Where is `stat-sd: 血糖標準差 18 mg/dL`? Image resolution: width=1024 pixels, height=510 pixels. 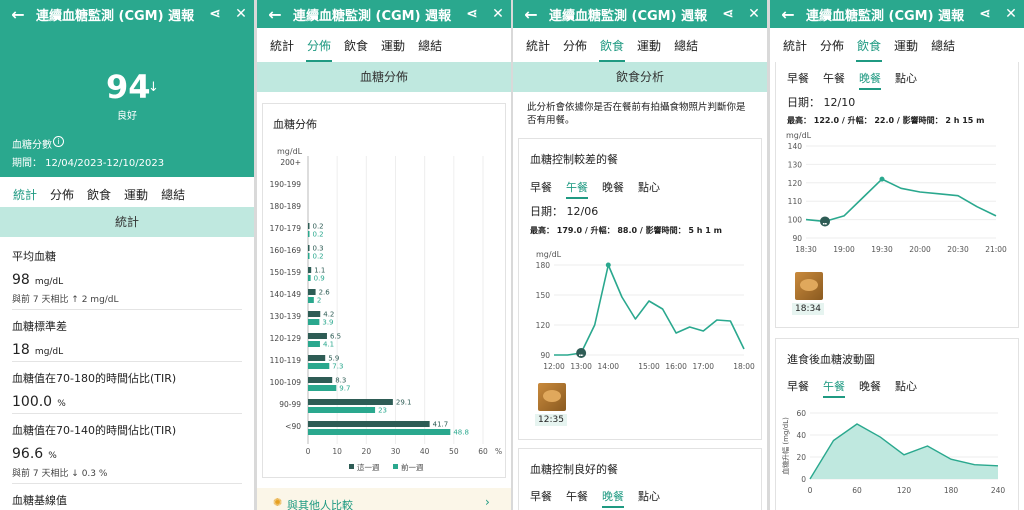
stat-sd: 血糖標準差 18 mg/dL is located at coordinates (127, 338).